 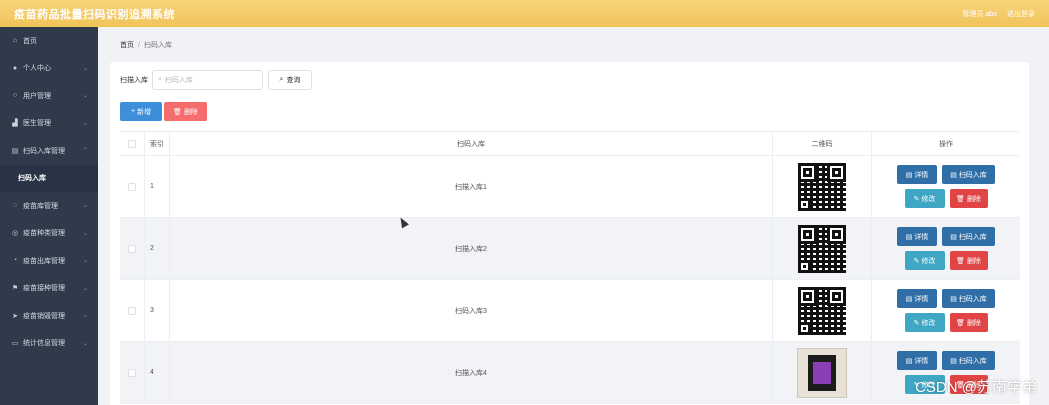 What do you see at coordinates (979, 14) in the screenshot?
I see `current-user: 管理员 abo` at bounding box center [979, 14].